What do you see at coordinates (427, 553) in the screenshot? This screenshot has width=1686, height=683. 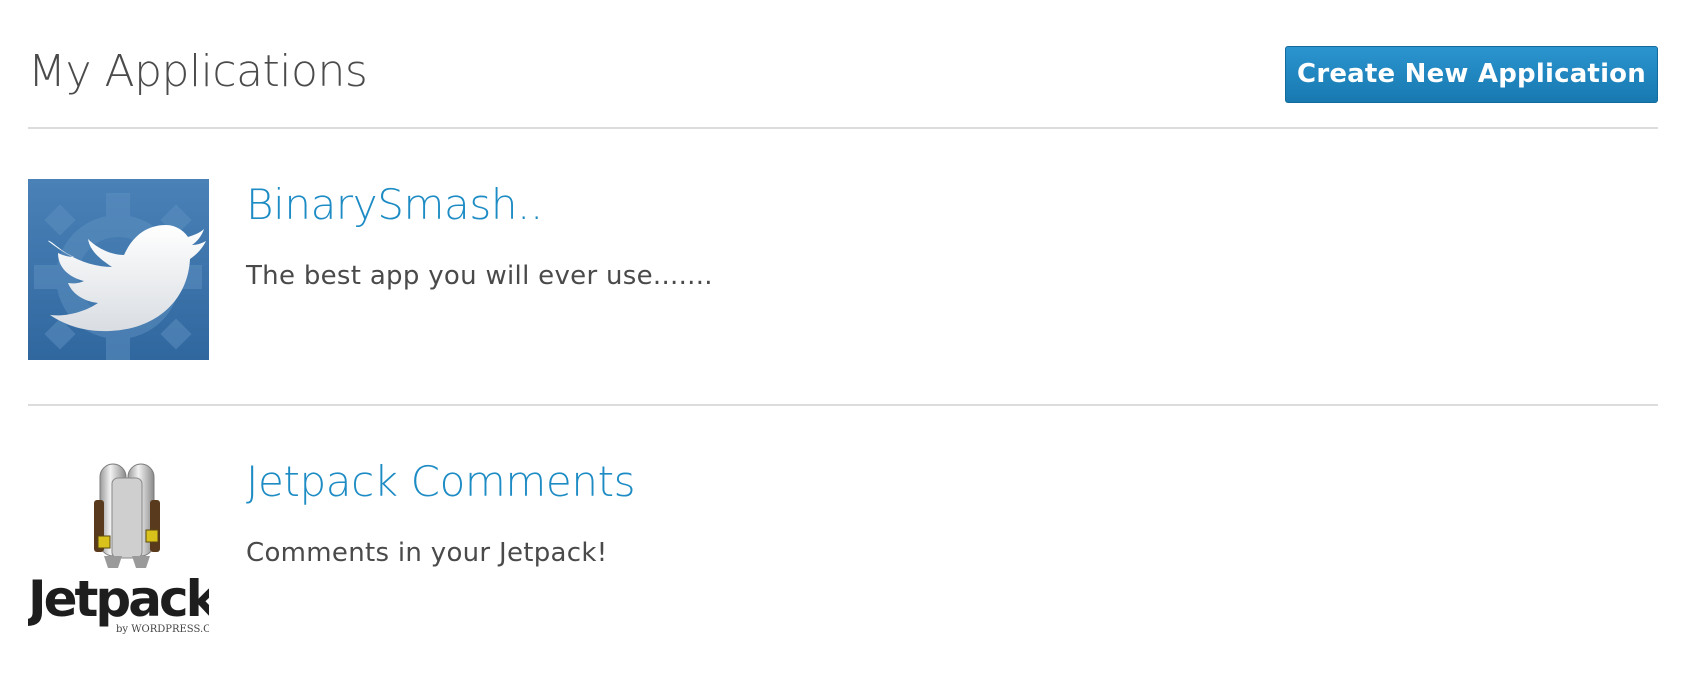 I see `application-description: Comments in your Jetpack!` at bounding box center [427, 553].